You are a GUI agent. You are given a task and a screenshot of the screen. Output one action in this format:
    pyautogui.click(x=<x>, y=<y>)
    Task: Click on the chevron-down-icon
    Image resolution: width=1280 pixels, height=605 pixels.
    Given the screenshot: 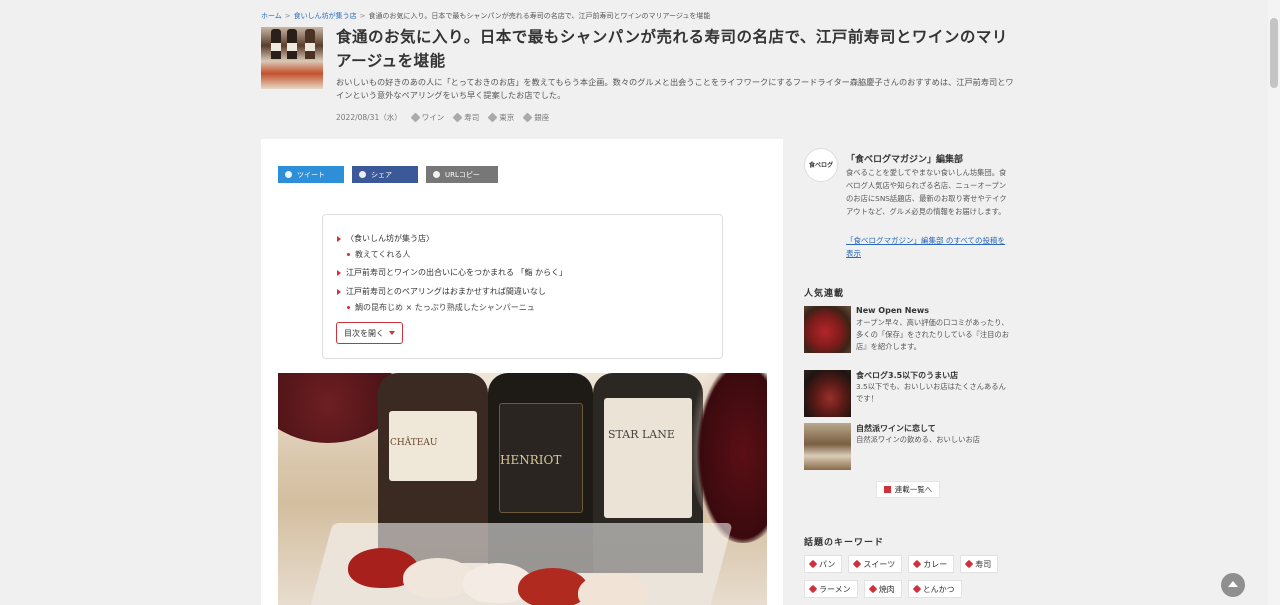 What is the action you would take?
    pyautogui.click(x=392, y=333)
    